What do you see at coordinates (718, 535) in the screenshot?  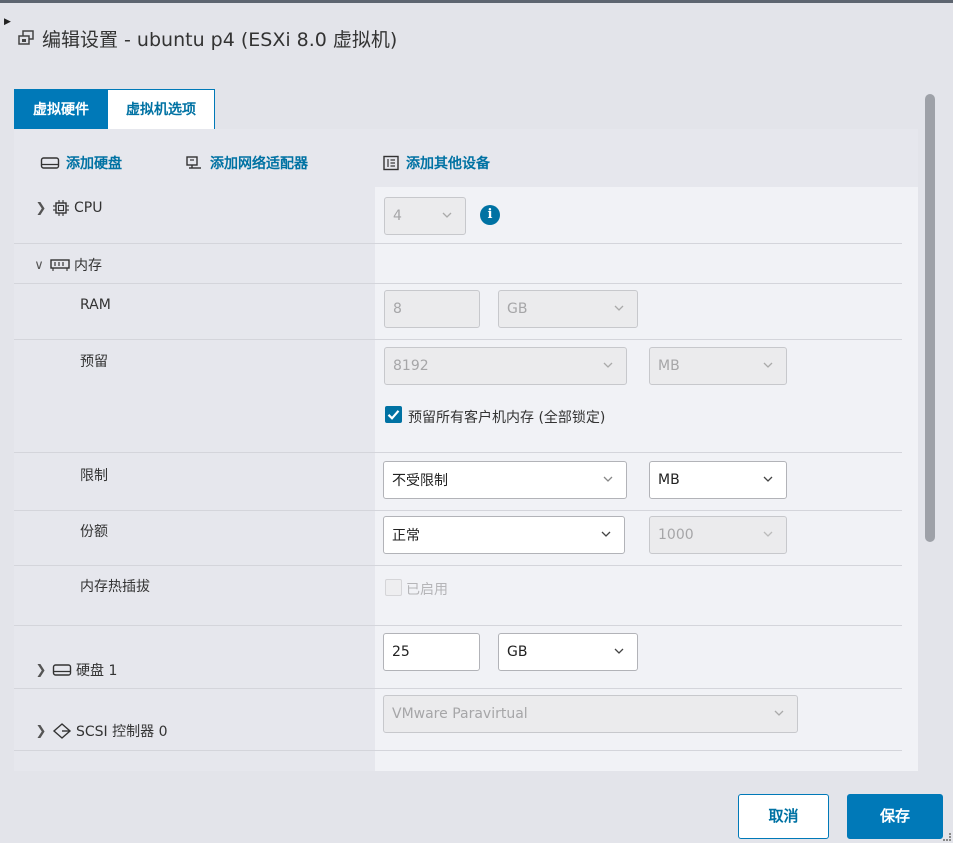 I see `shares-amount-select: 1000` at bounding box center [718, 535].